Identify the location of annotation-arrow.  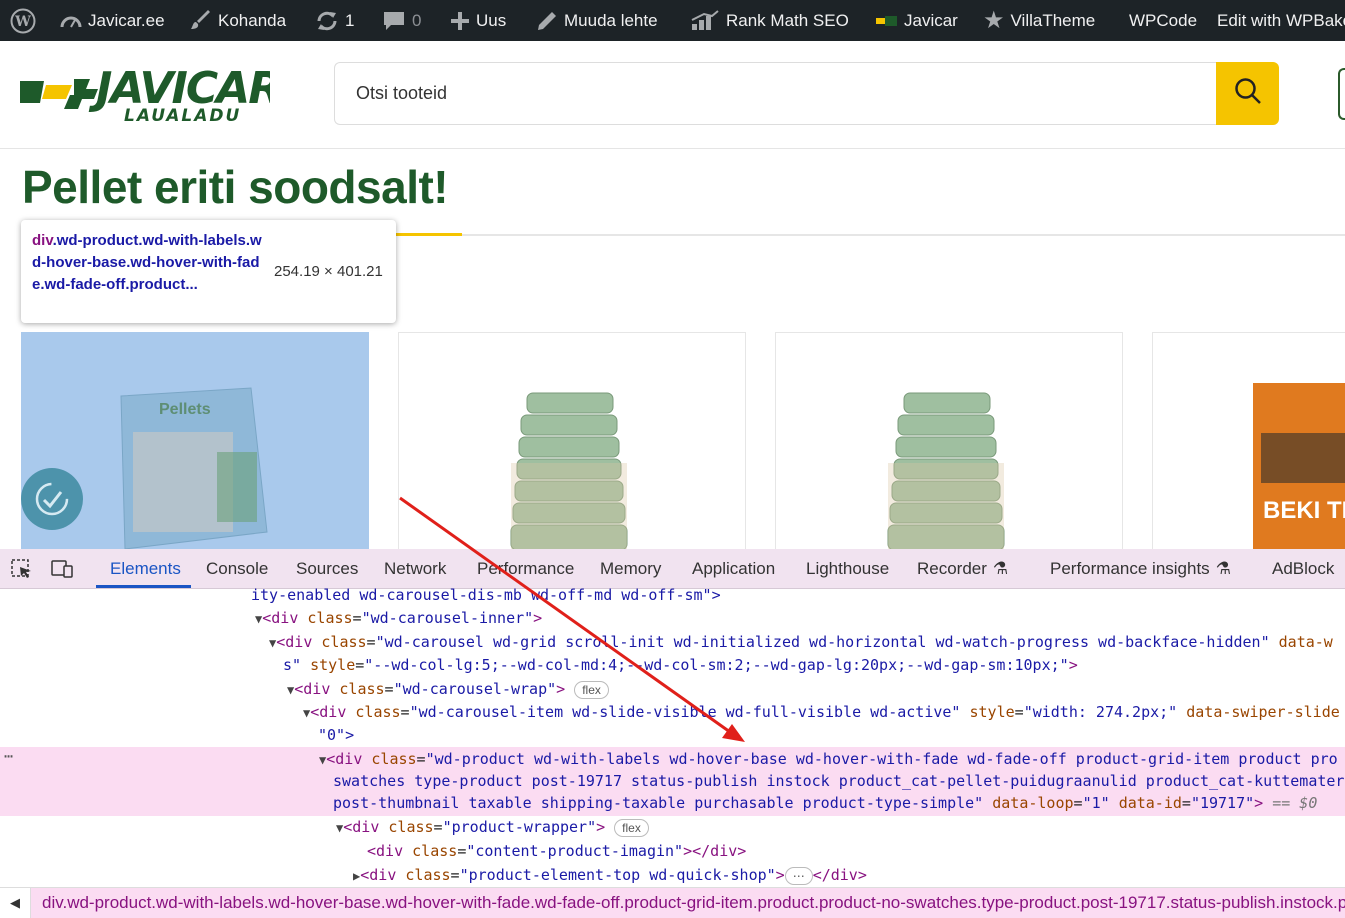
(572, 619).